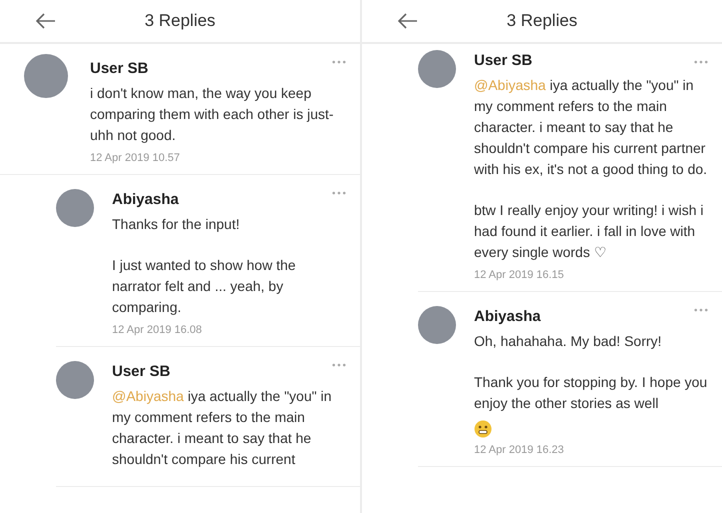 The height and width of the screenshot is (513, 722). I want to click on smiley-emoji-icon, so click(483, 429).